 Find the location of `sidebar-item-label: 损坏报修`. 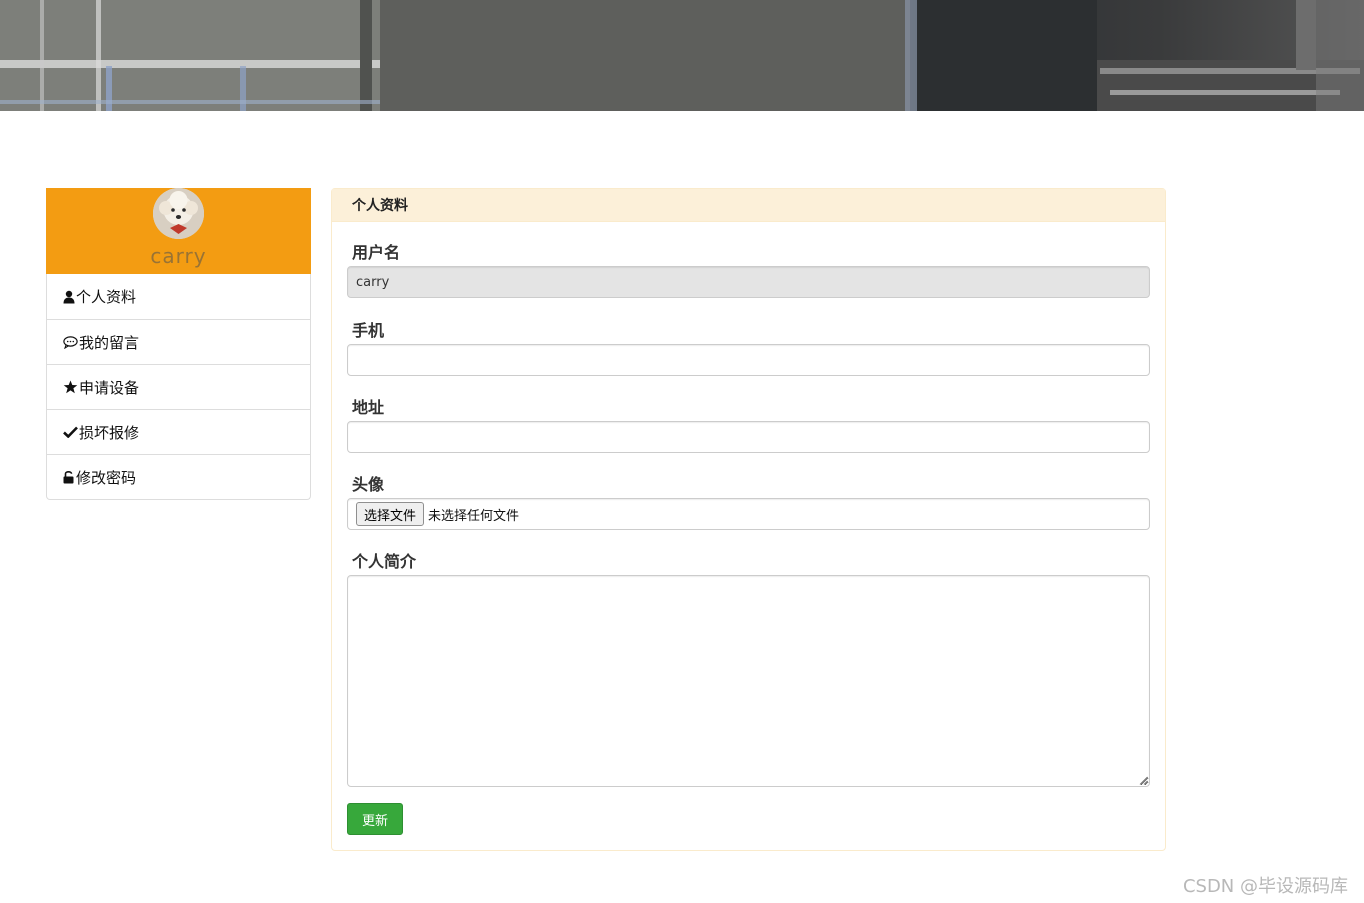

sidebar-item-label: 损坏报修 is located at coordinates (109, 432).